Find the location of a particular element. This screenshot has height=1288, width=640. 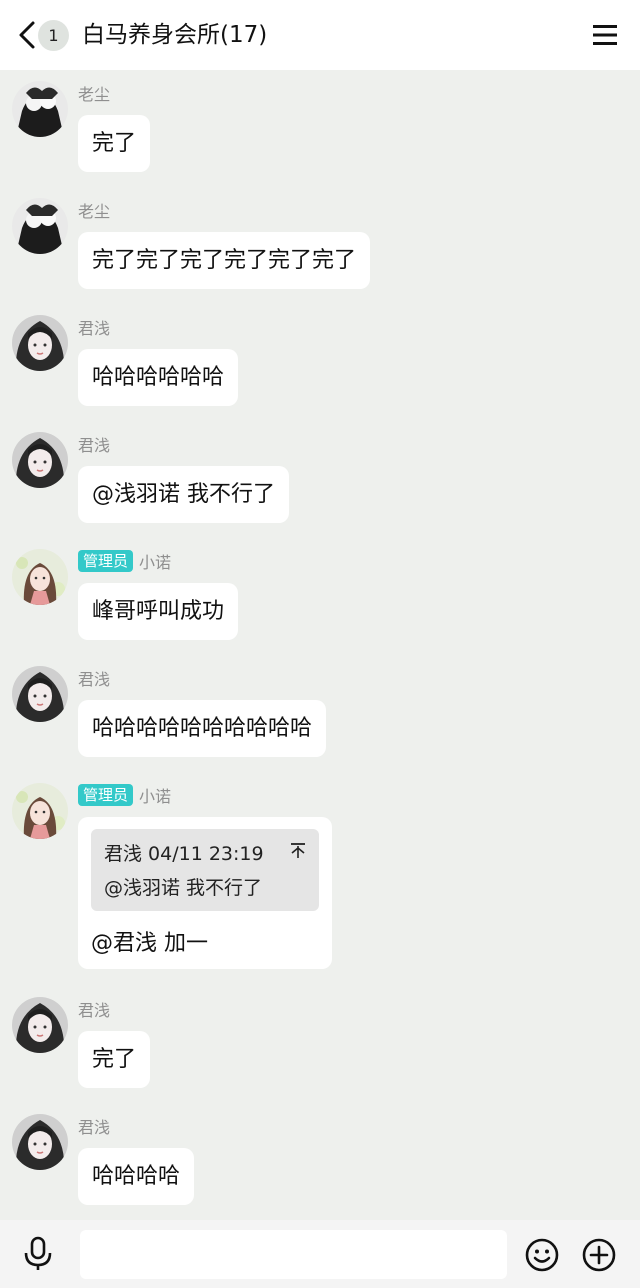

chat-header: 1 白马养身会所(17) is located at coordinates (320, 35).